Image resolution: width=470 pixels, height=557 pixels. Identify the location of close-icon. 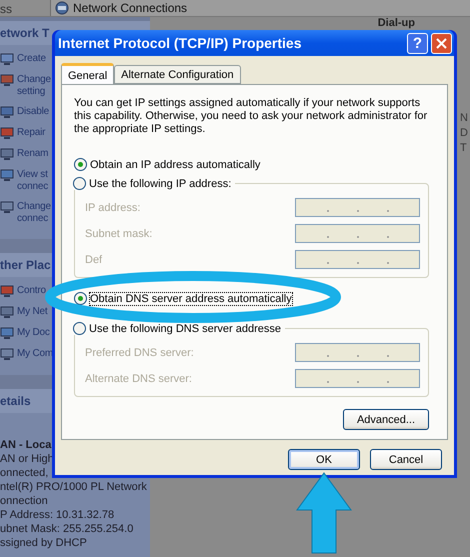
(441, 43).